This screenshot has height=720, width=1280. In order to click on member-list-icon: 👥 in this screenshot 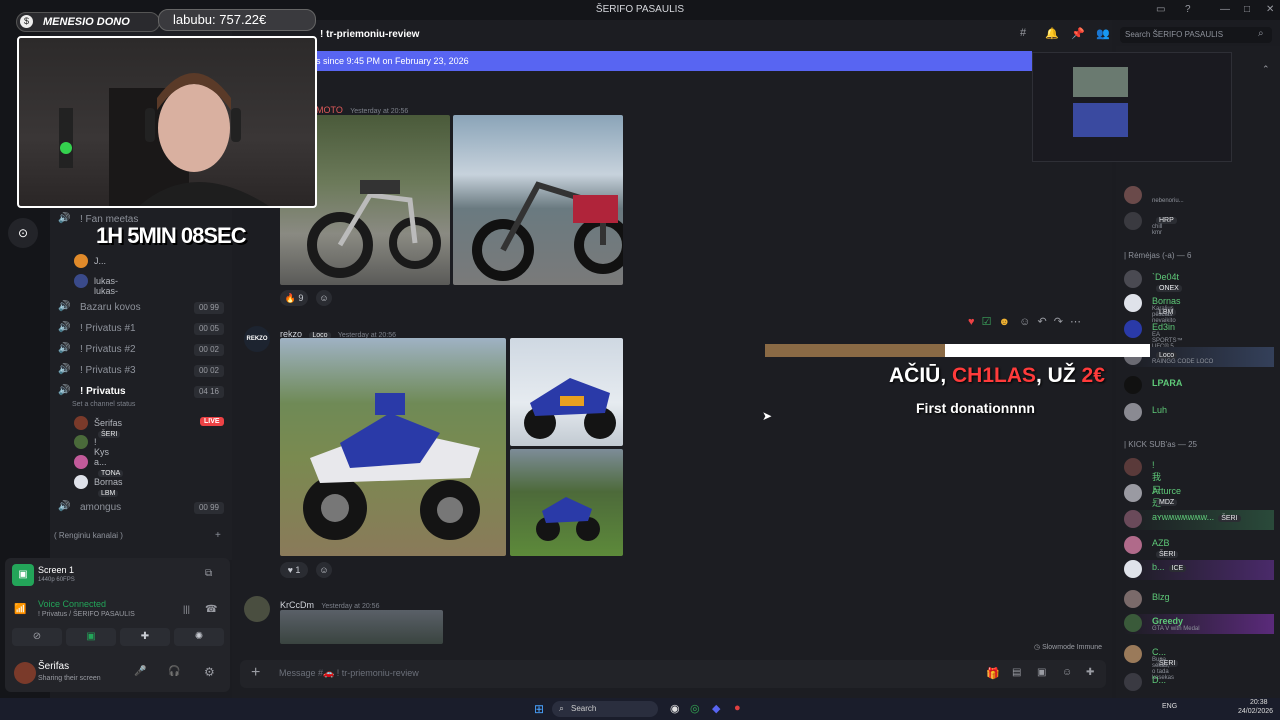, I will do `click(1103, 33)`.